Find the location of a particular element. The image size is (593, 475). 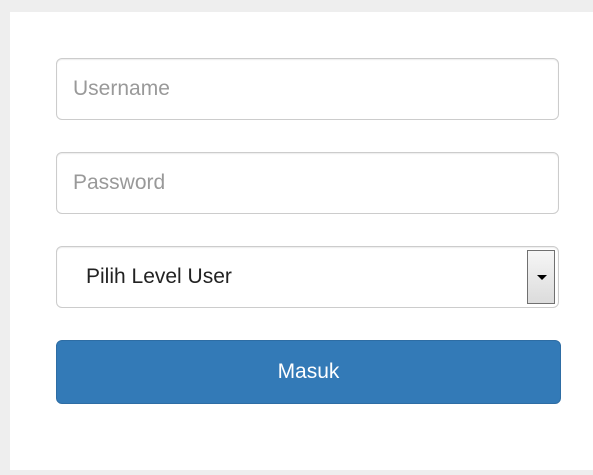

chevron-down-icon is located at coordinates (542, 277).